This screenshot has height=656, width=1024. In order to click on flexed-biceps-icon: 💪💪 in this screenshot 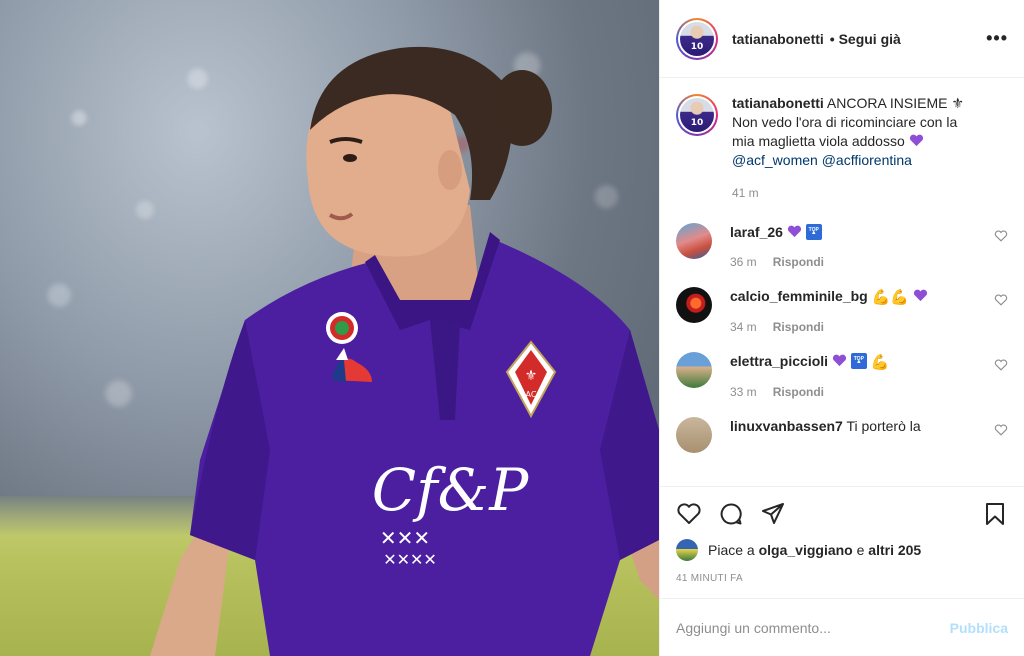, I will do `click(890, 297)`.